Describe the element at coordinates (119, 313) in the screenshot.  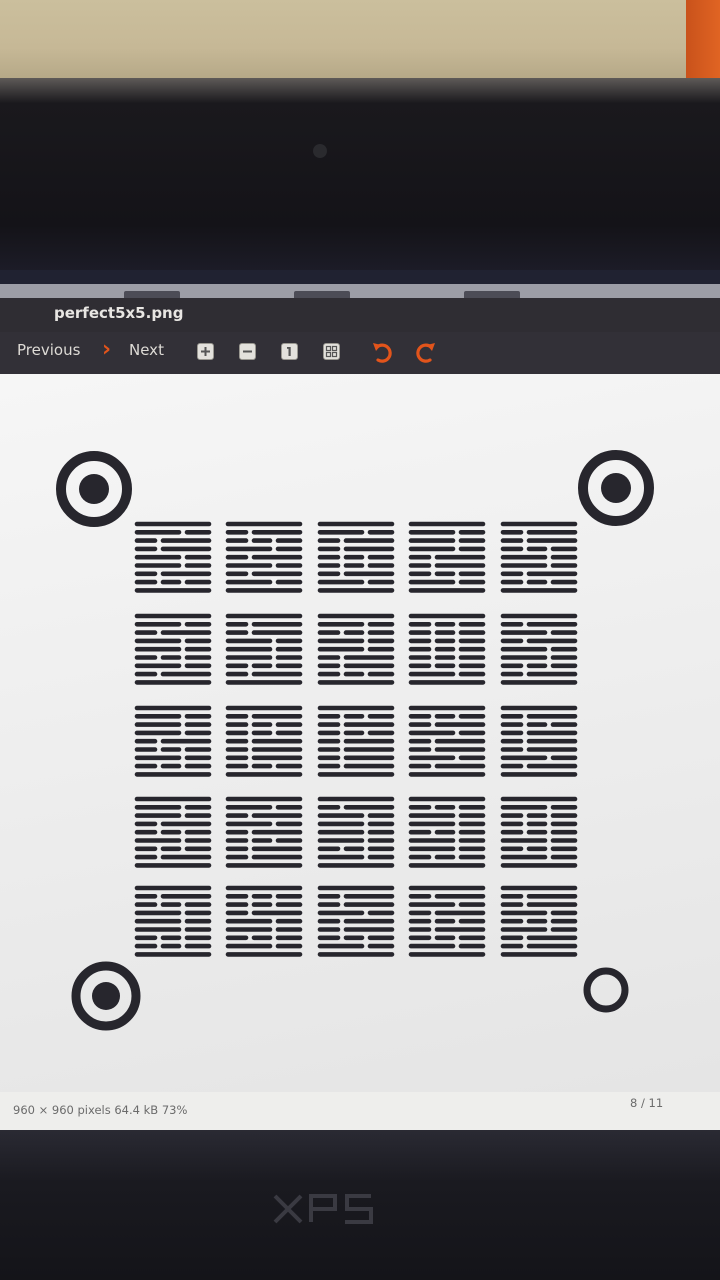
I see `window-title: perfect5x5.png` at that location.